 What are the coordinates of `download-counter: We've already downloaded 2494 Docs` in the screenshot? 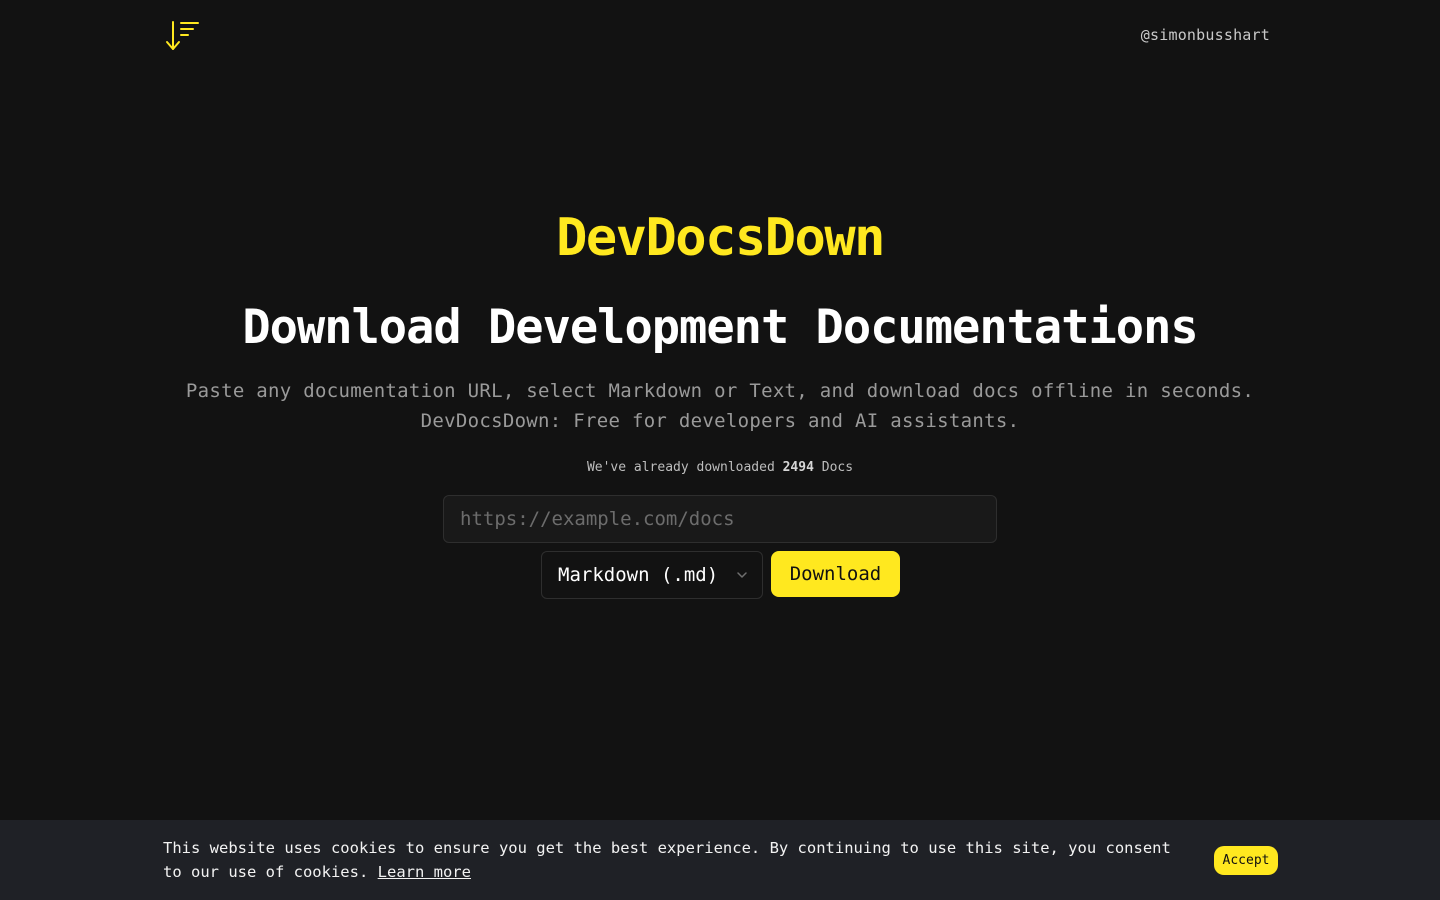 It's located at (720, 467).